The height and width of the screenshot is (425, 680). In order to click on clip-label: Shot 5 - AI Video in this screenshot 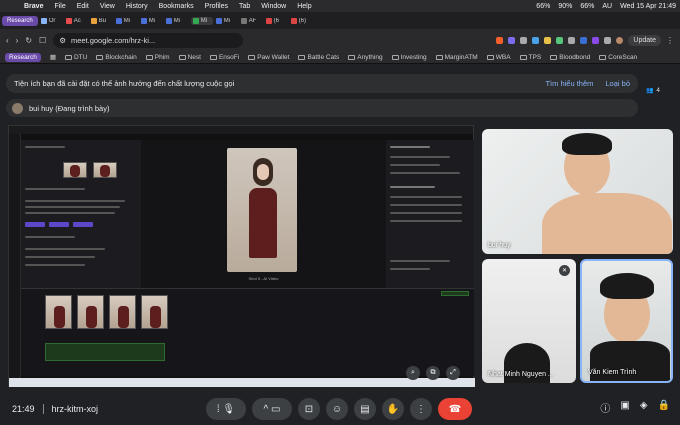, I will do `click(263, 278)`.